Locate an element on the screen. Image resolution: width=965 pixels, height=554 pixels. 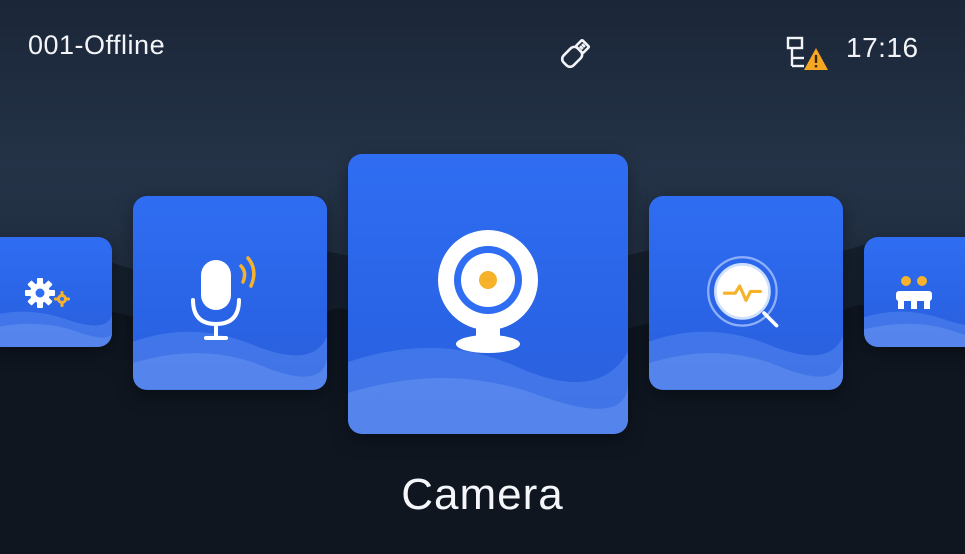
tile-settings is located at coordinates (56, 292).